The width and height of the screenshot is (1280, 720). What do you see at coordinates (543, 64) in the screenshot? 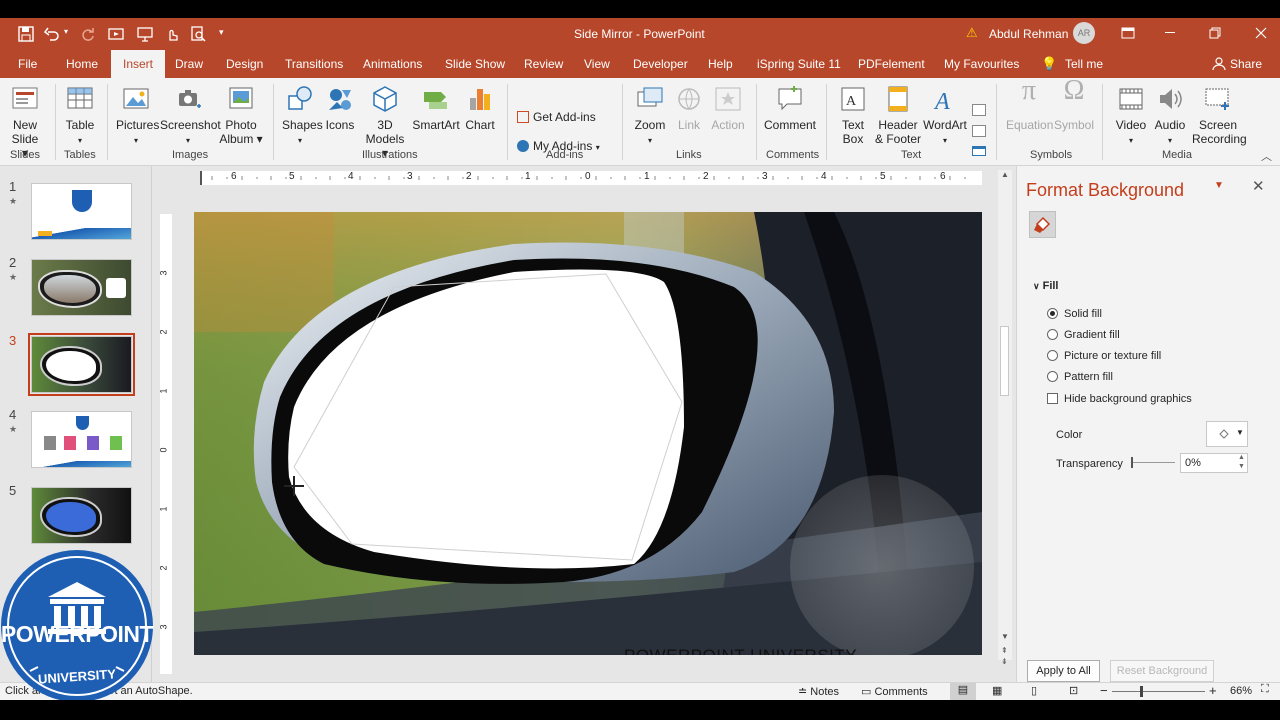
I see `tab-review: Review` at bounding box center [543, 64].